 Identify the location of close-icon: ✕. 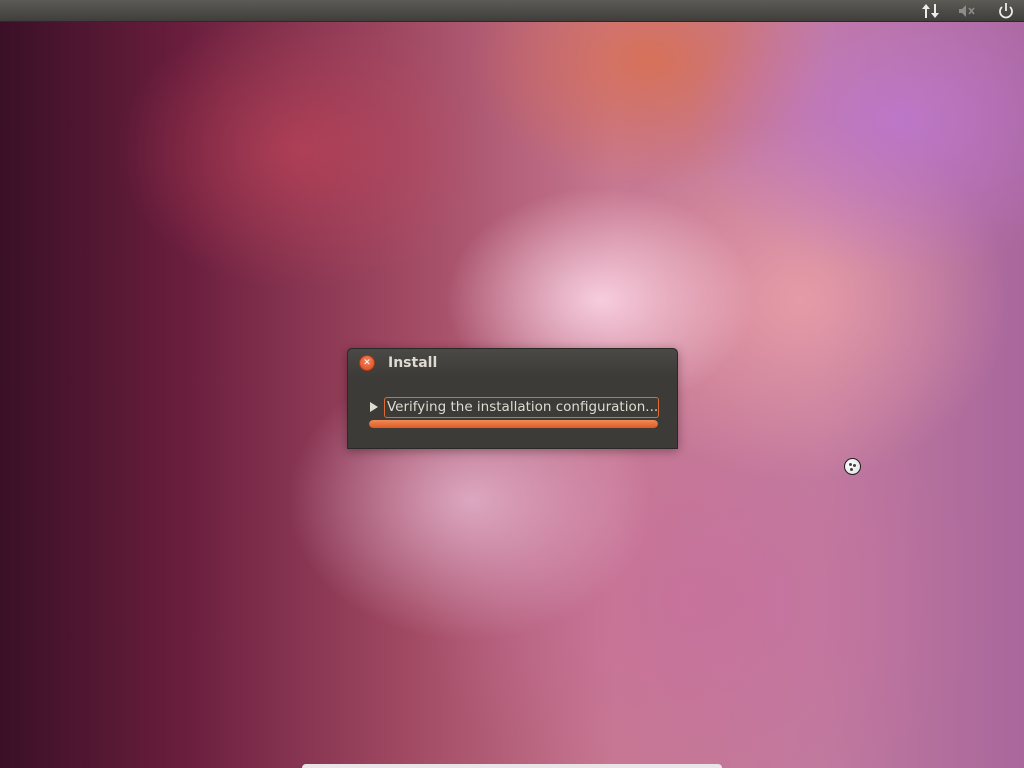
(367, 363).